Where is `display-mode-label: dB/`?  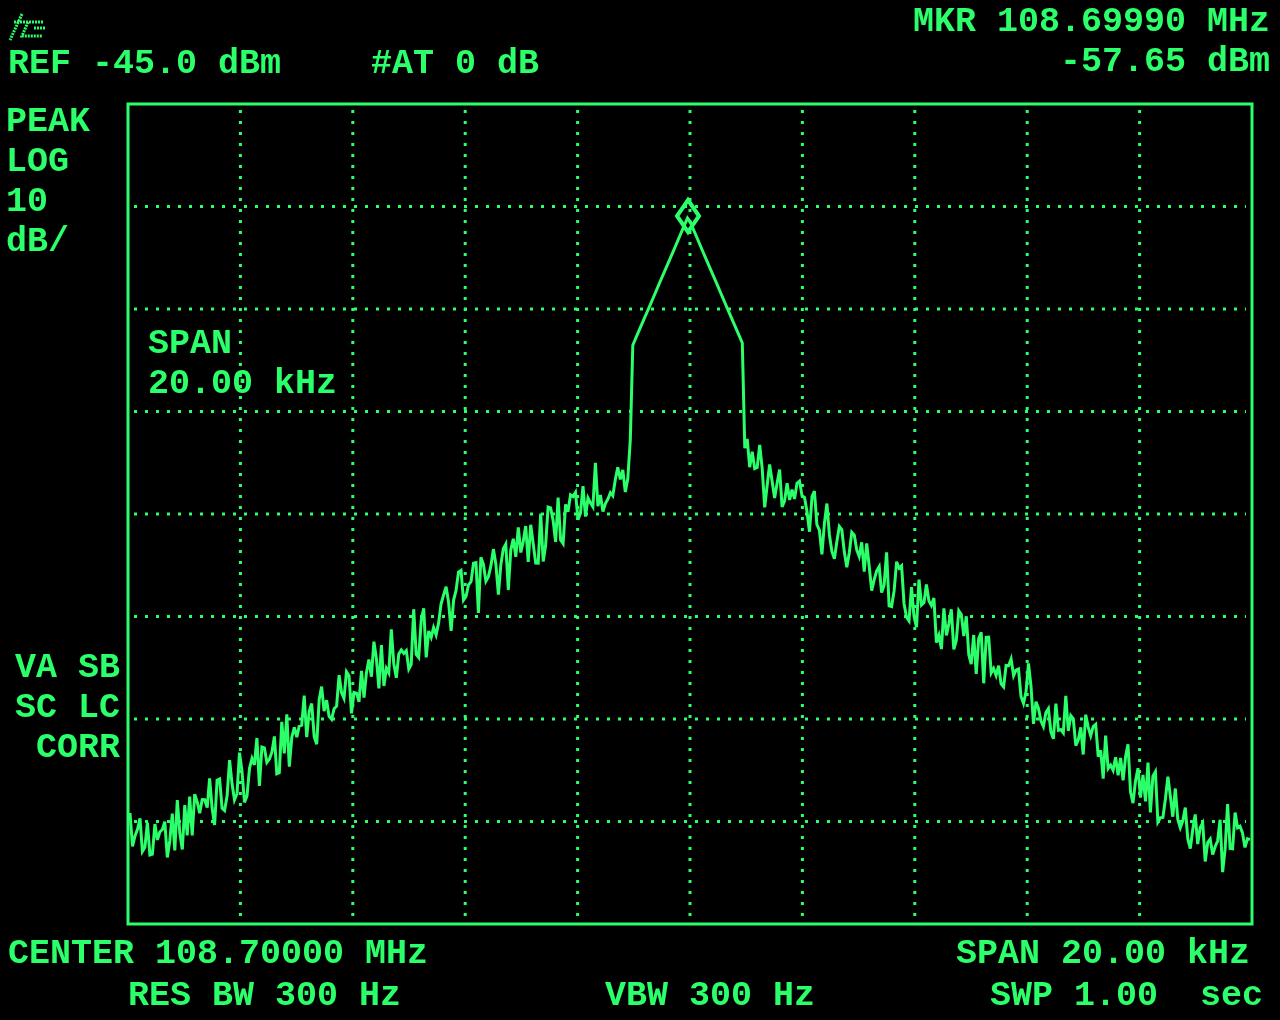 display-mode-label: dB/ is located at coordinates (38, 242).